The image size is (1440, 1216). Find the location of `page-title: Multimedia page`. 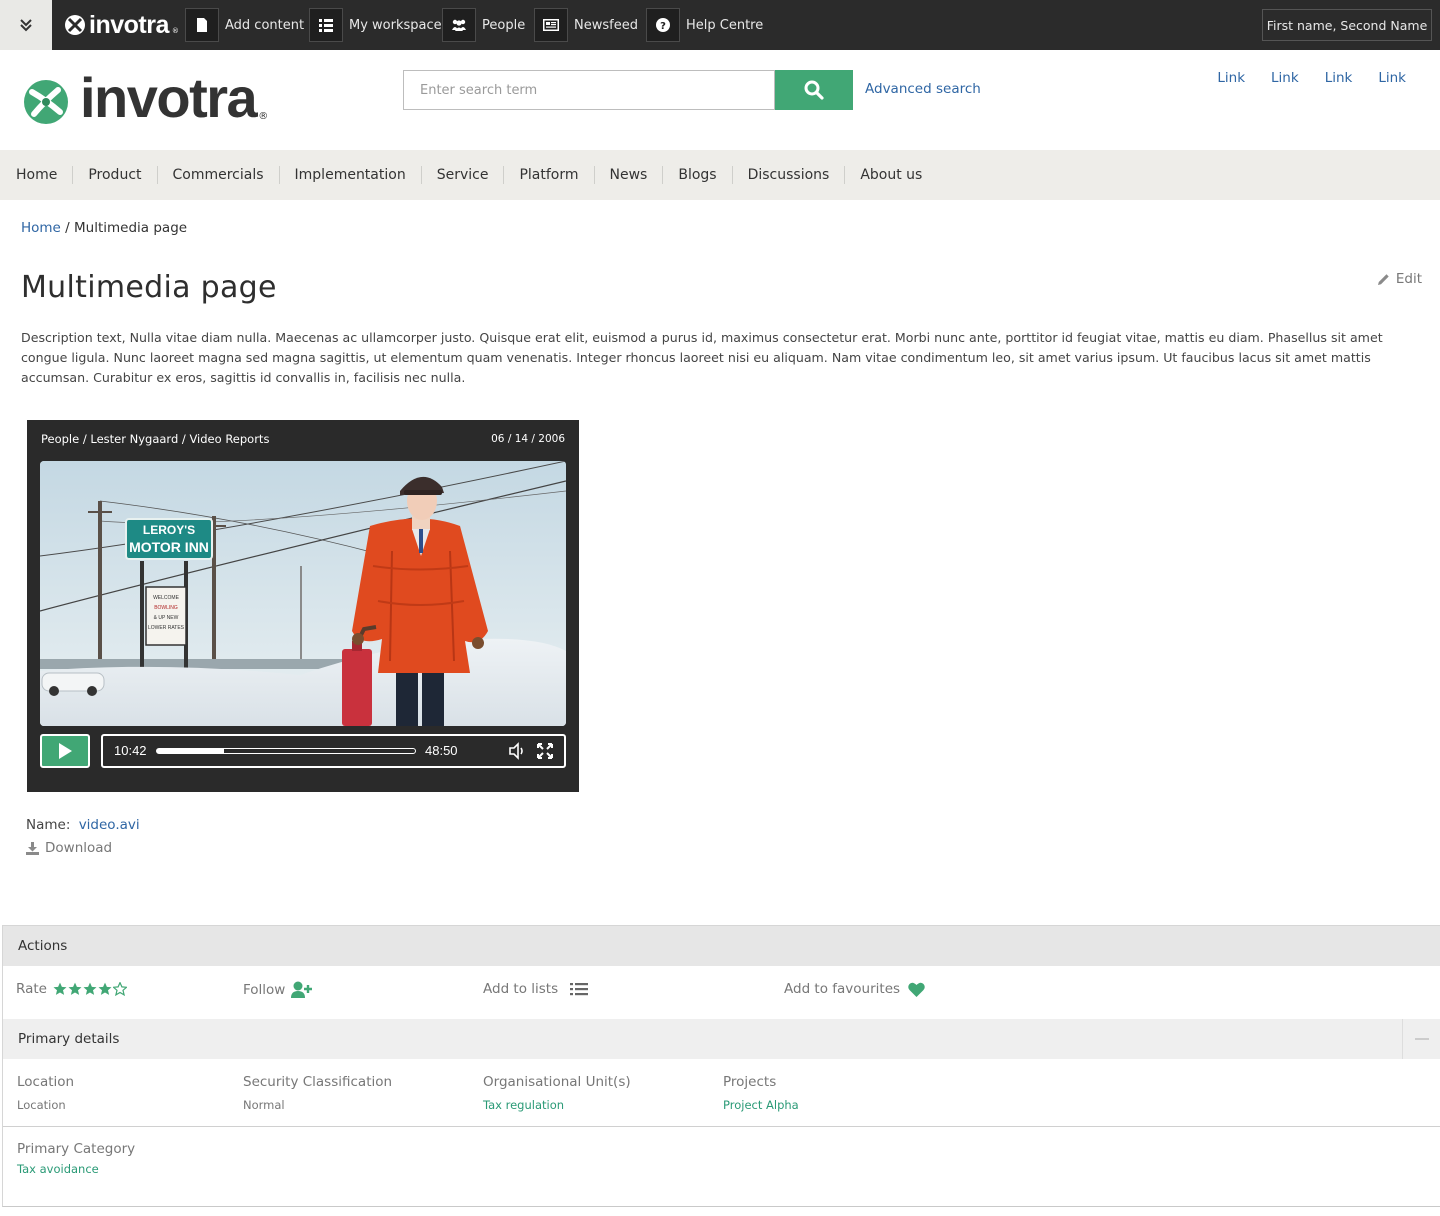

page-title: Multimedia page is located at coordinates (149, 287).